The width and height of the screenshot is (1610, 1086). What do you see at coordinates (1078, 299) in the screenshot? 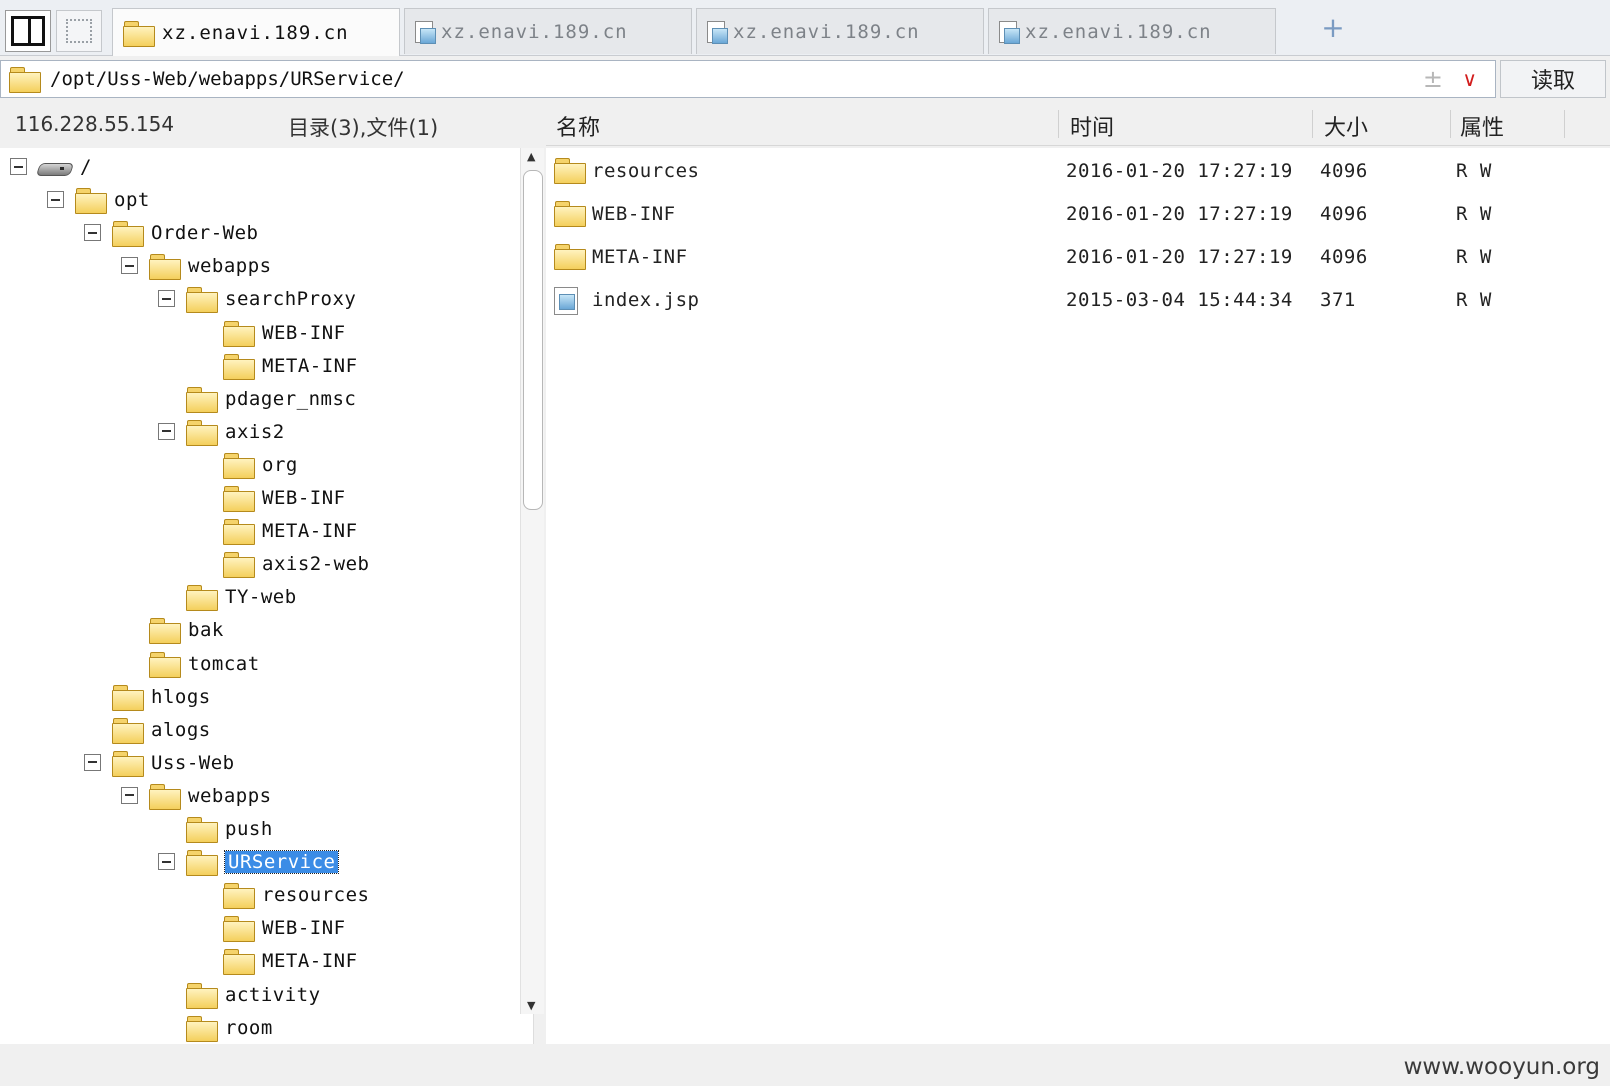
I see `file-row: index.jsp 2015-03-04 15:44:34 371 R W` at bounding box center [1078, 299].